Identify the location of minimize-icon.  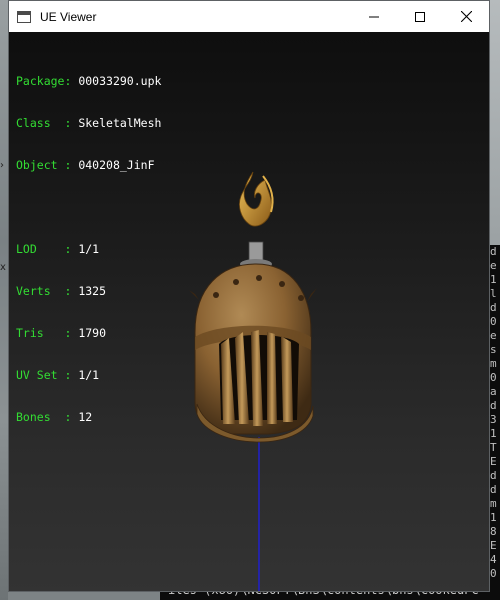
(374, 16).